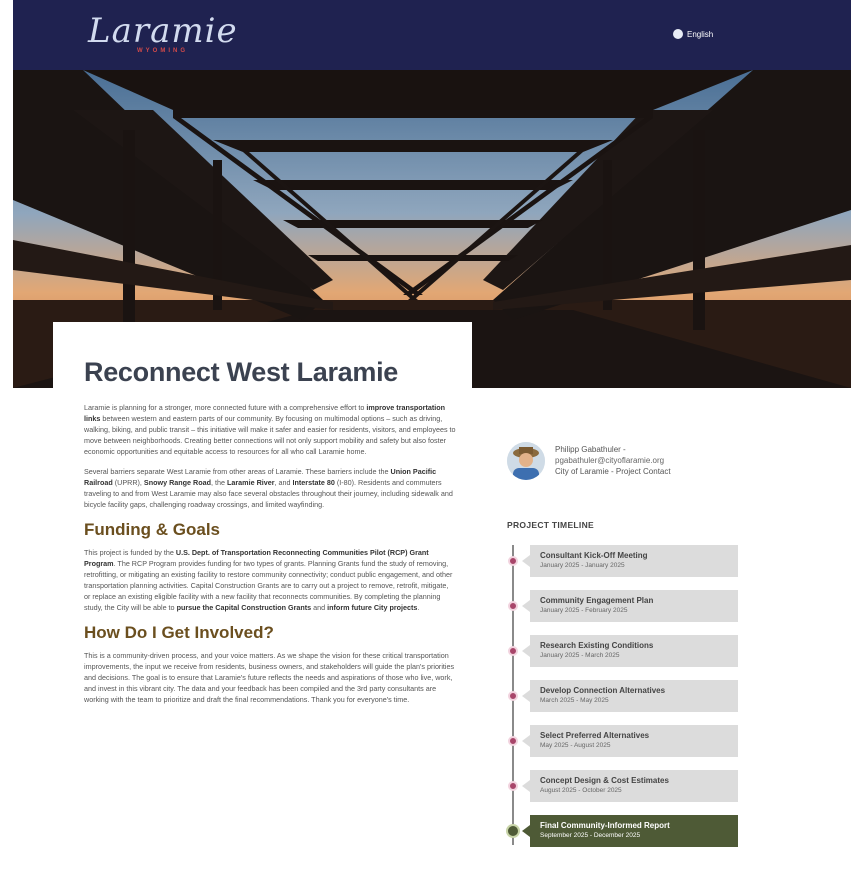 The width and height of the screenshot is (851, 872). I want to click on page-title: Reconnect West Laramie, so click(241, 372).